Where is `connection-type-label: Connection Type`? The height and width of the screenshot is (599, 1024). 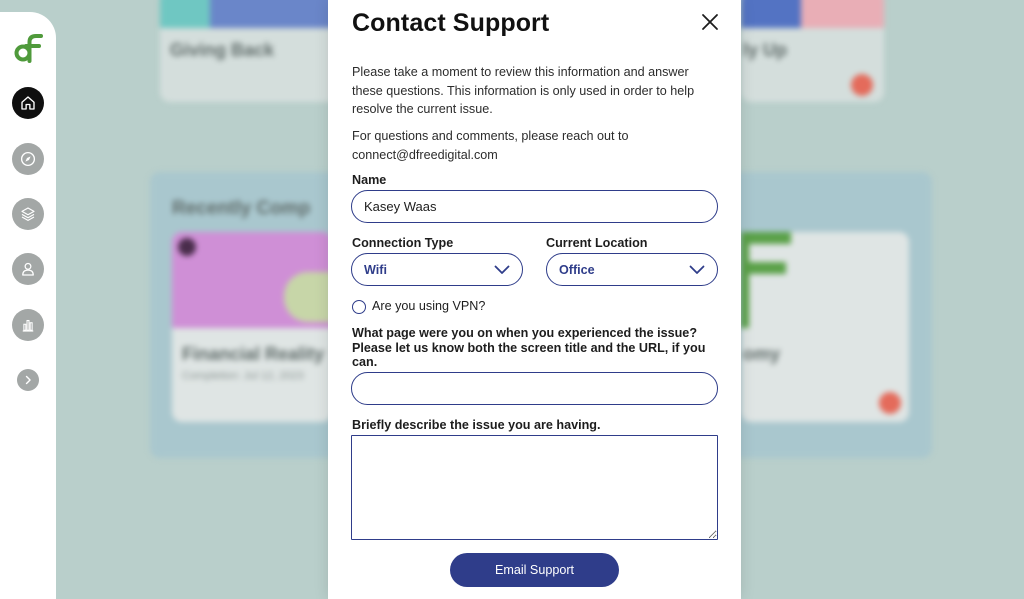 connection-type-label: Connection Type is located at coordinates (403, 243).